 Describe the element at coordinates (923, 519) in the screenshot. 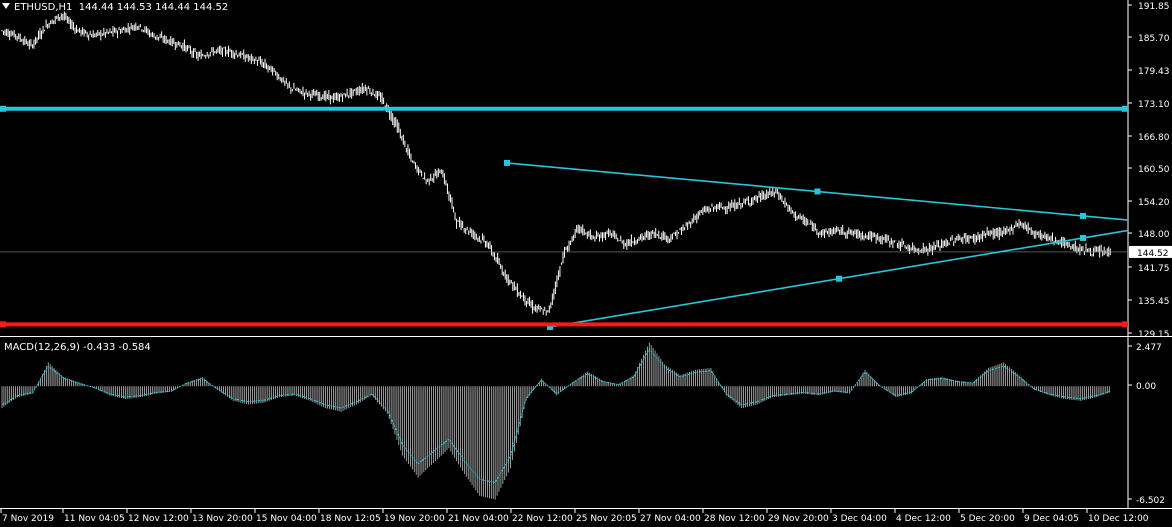

I see `time-tick-label: 4 Dec 12:00` at that location.